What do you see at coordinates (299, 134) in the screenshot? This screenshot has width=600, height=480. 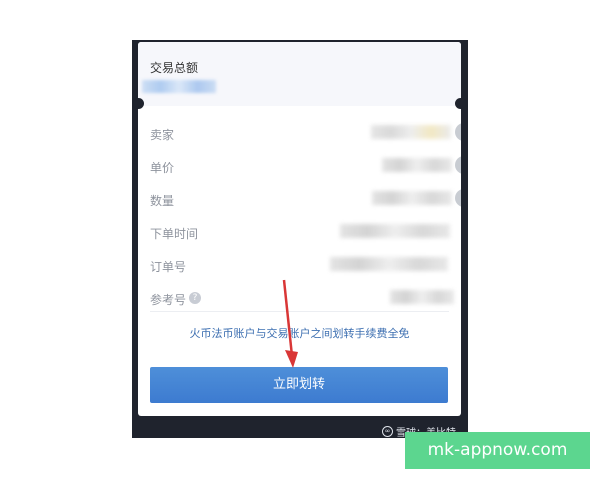 I see `row-seller: 卖家` at bounding box center [299, 134].